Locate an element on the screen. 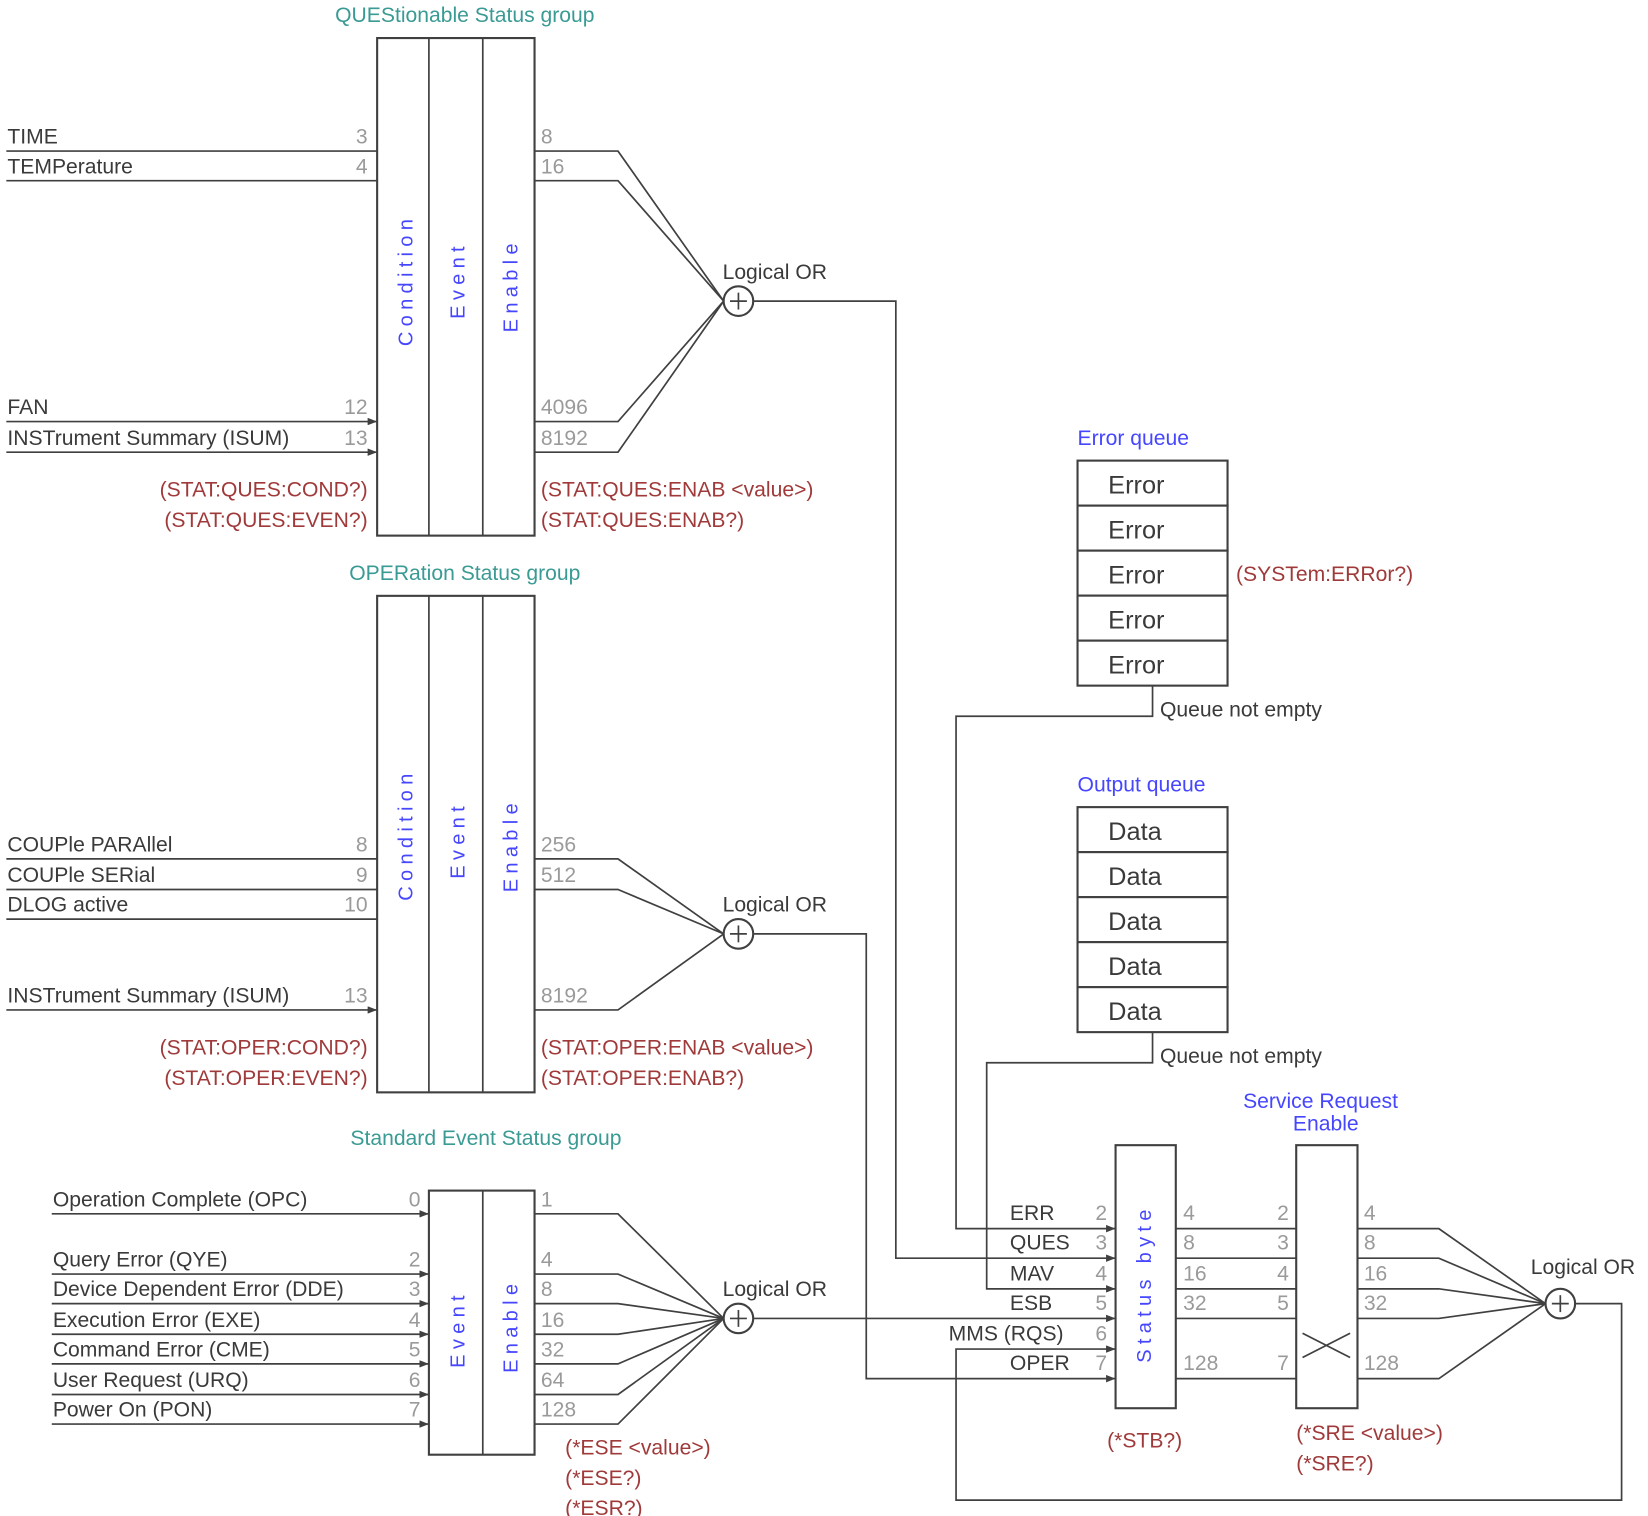 The width and height of the screenshot is (1648, 1516). questionable-input-label: INSTrument Summary (ISUM) is located at coordinates (148, 438).